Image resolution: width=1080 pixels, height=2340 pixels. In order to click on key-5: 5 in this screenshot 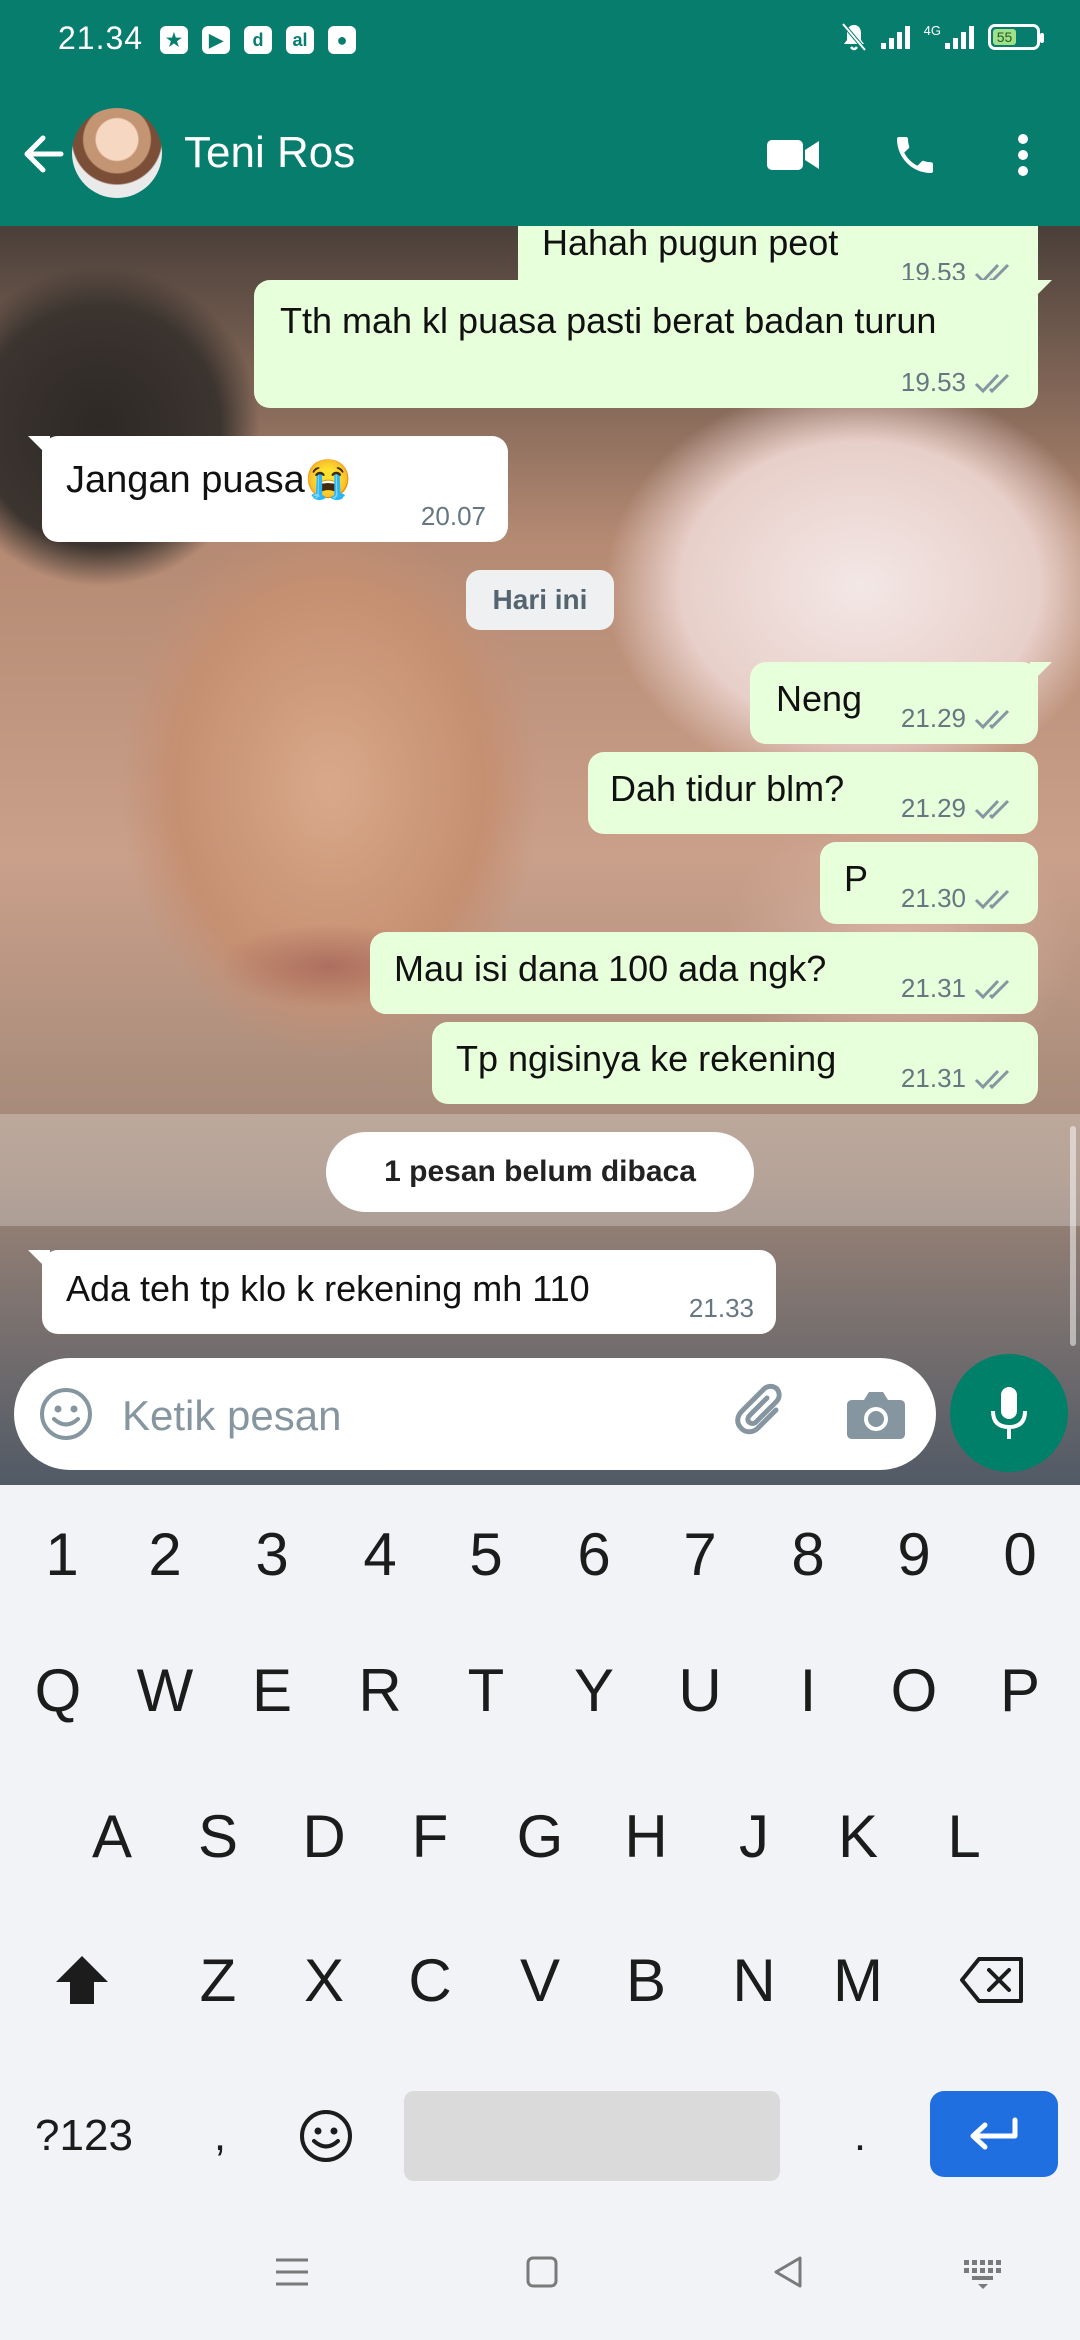, I will do `click(486, 1554)`.